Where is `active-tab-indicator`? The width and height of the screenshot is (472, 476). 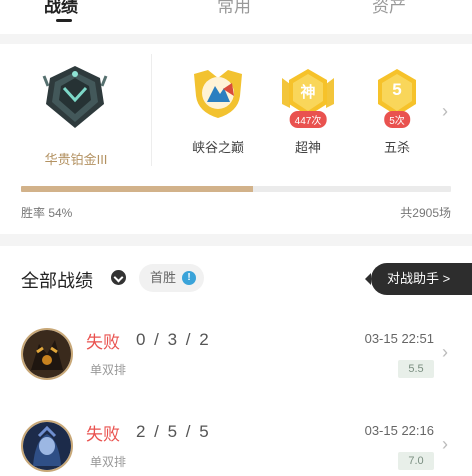
active-tab-indicator is located at coordinates (64, 20).